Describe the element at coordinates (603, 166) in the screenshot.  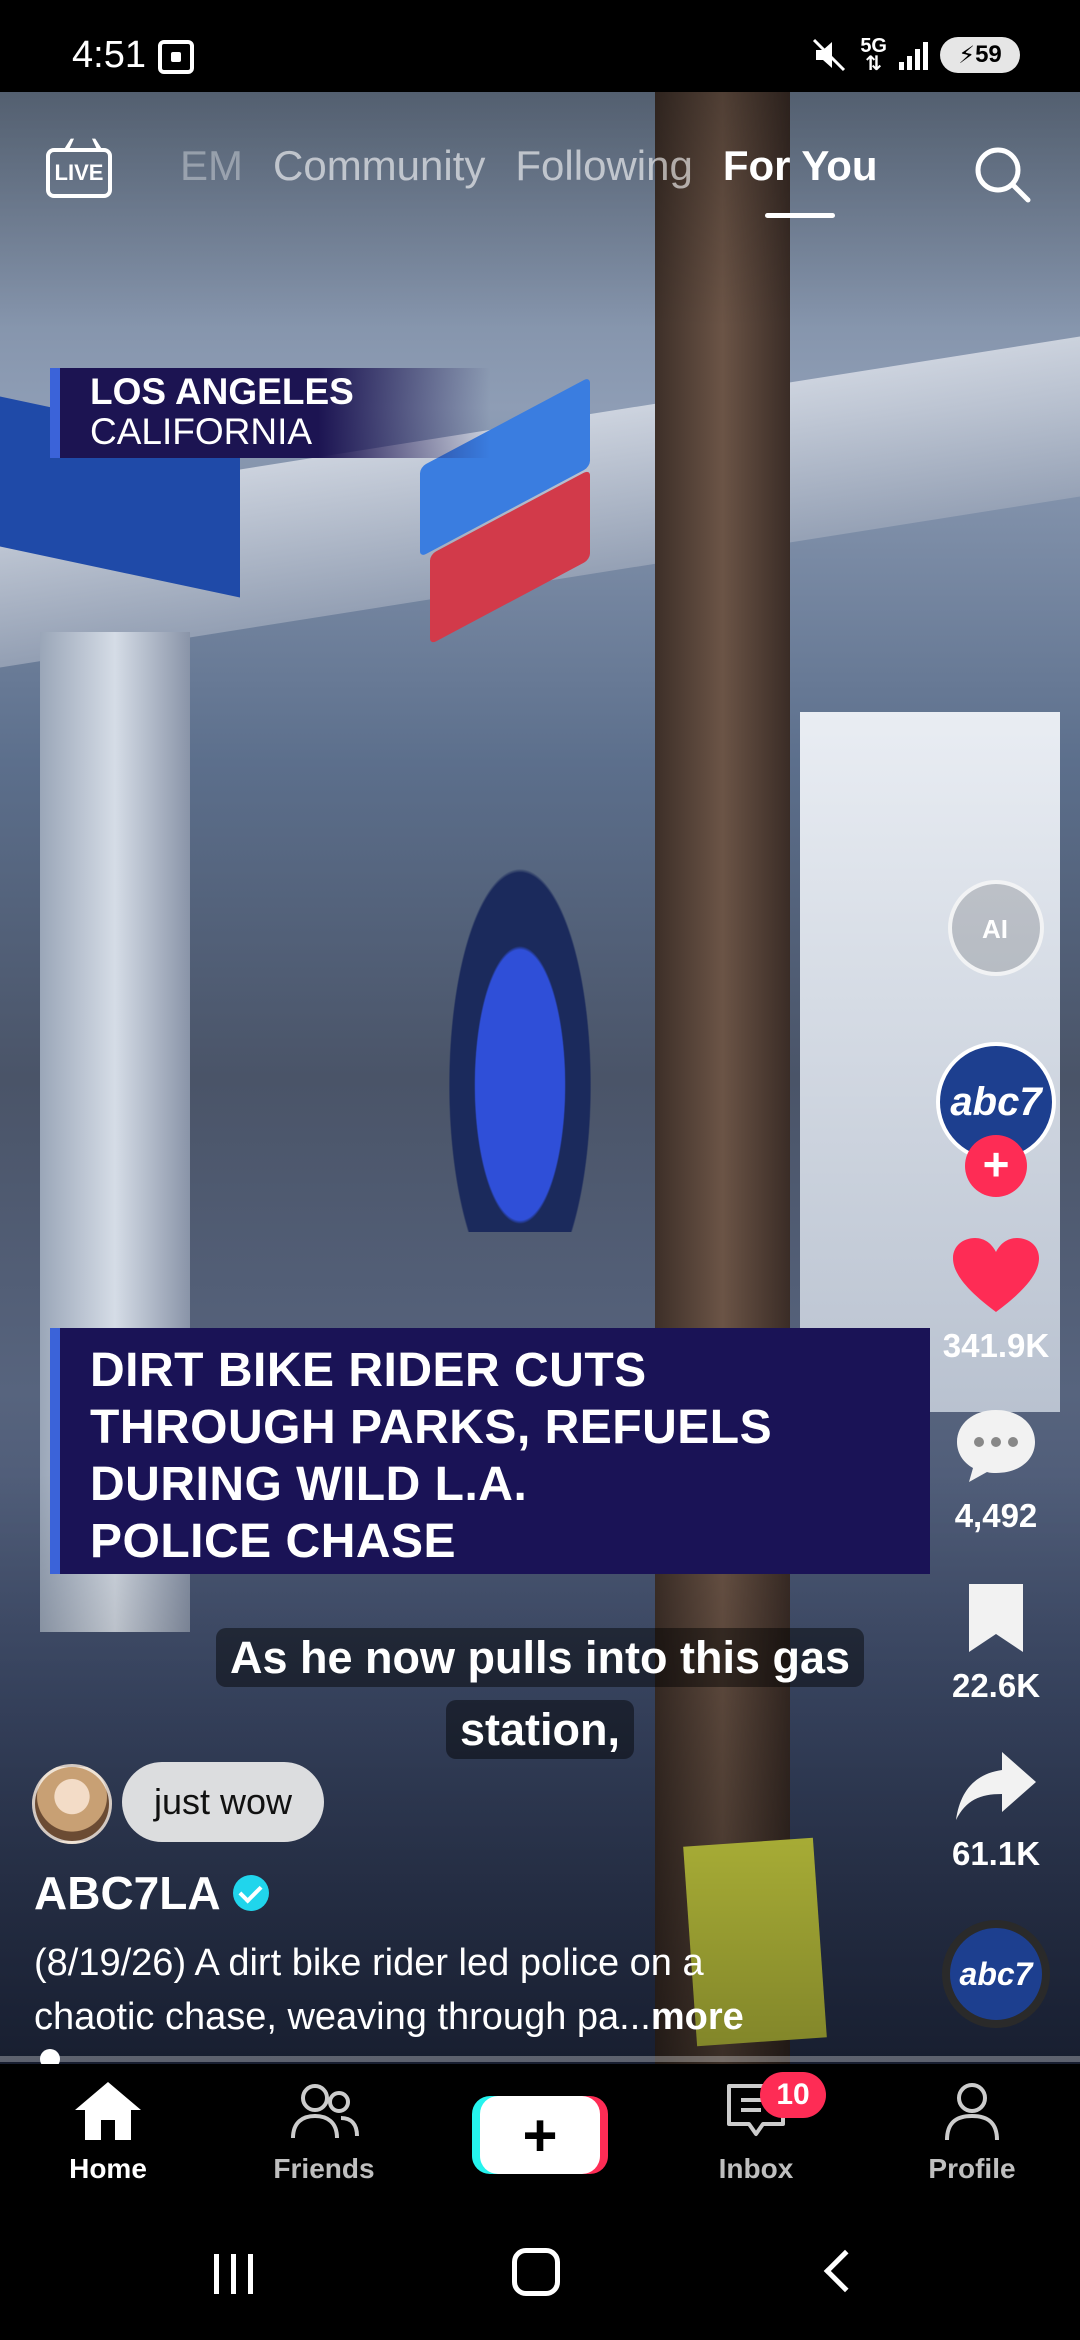
I see `tab-following: Following` at that location.